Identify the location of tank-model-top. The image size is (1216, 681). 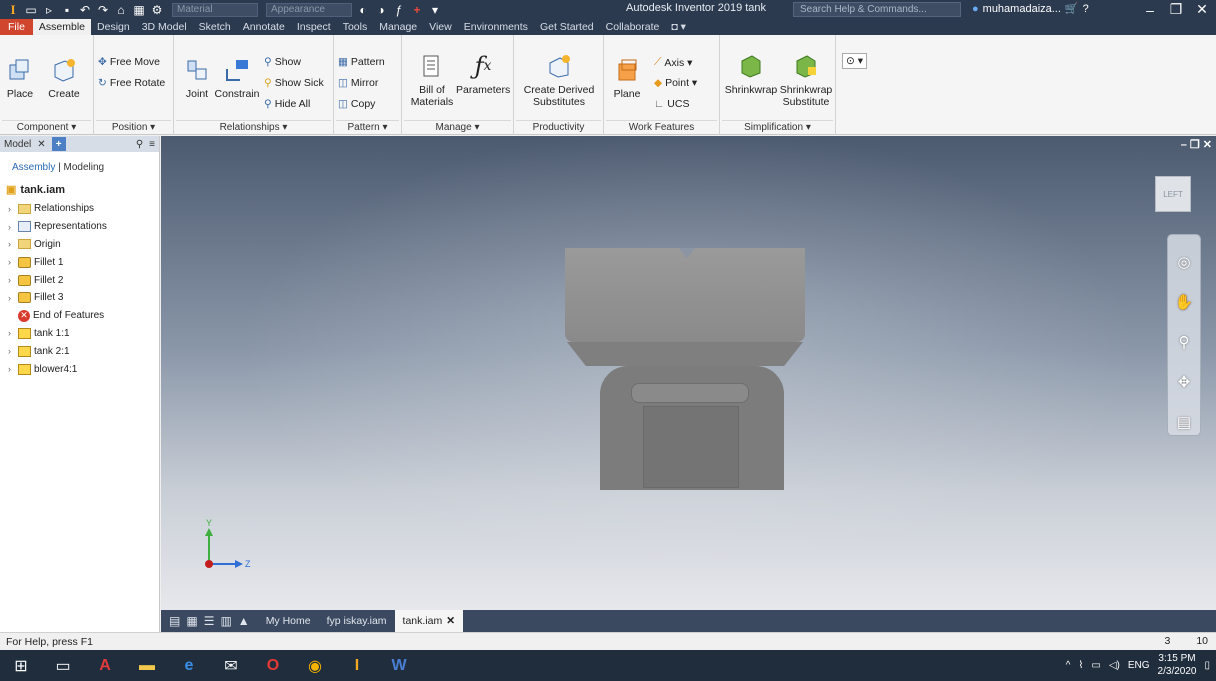
(685, 295).